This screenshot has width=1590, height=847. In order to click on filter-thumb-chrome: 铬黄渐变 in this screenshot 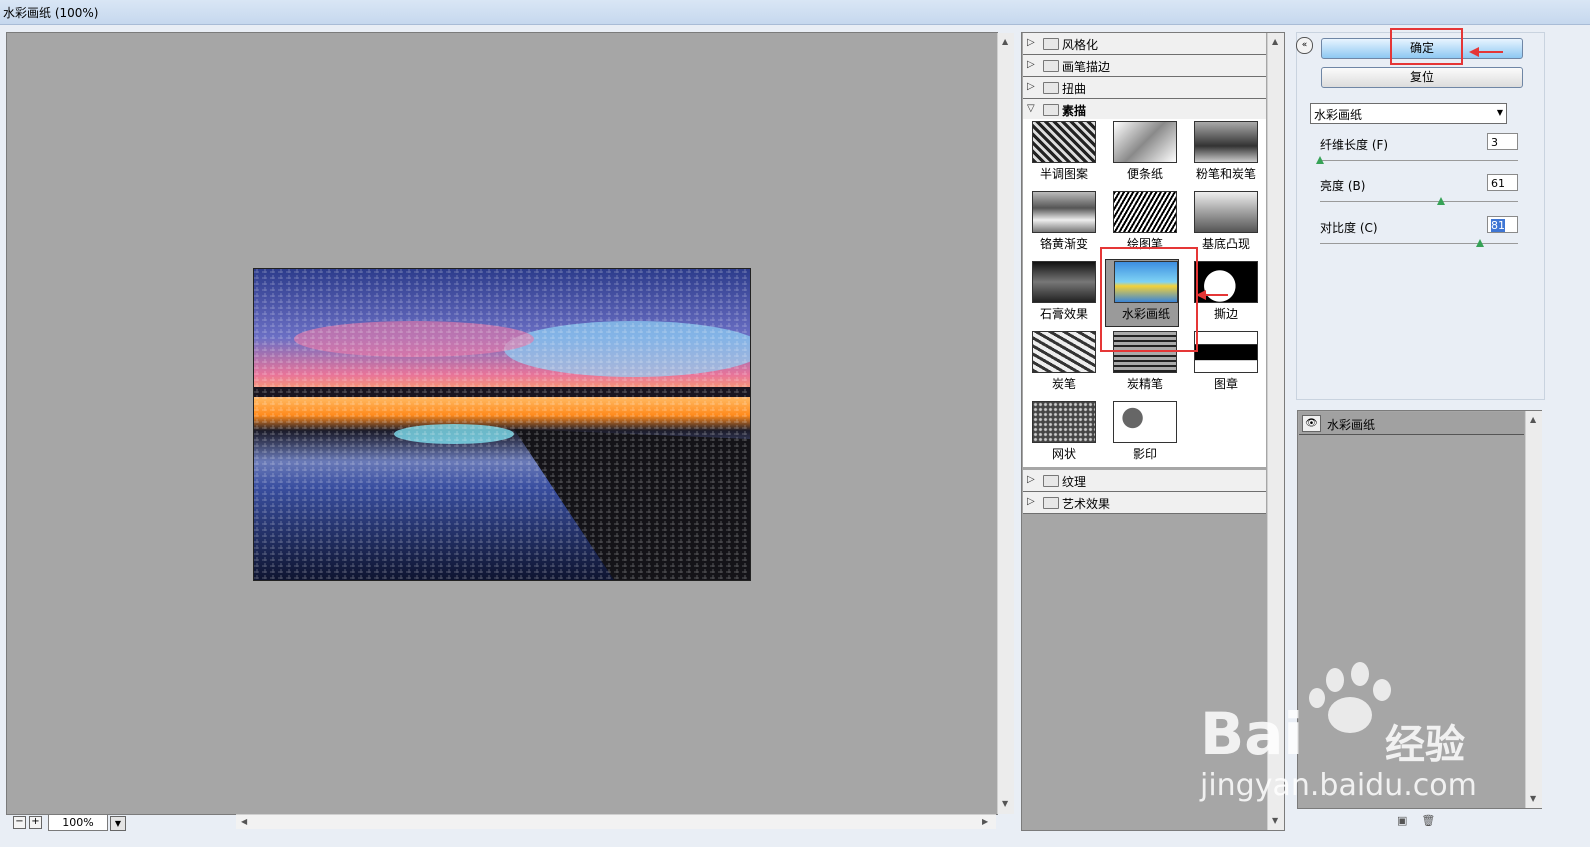, I will do `click(1060, 223)`.